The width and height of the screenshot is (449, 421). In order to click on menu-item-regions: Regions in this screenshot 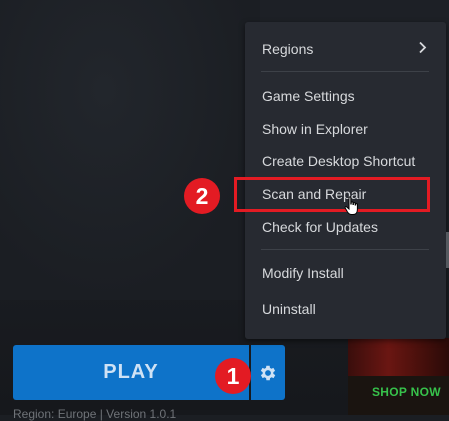, I will do `click(287, 49)`.